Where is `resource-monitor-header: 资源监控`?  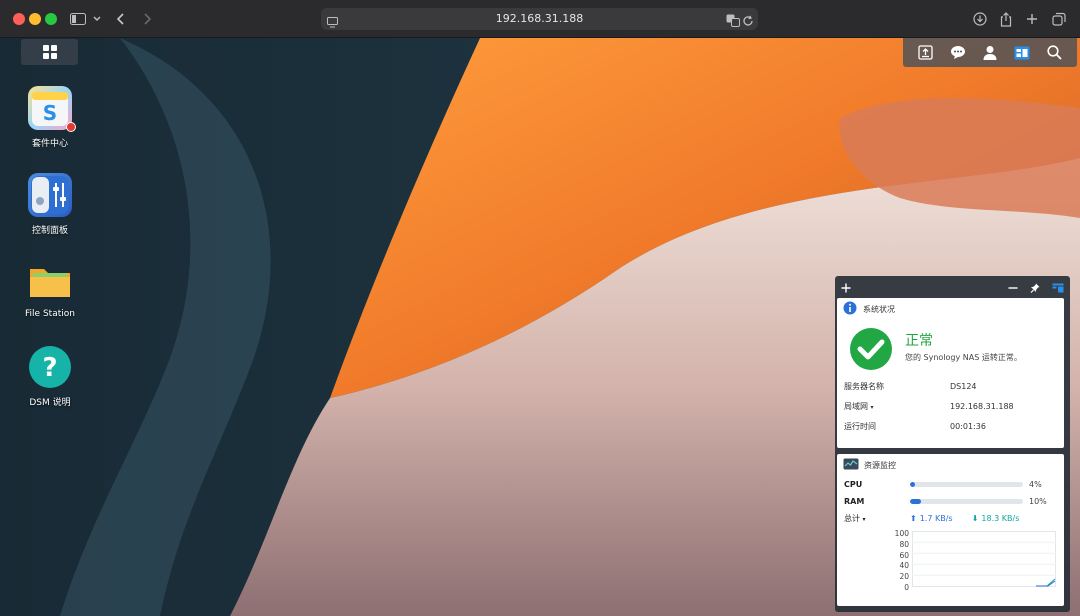
resource-monitor-header: 资源监控 is located at coordinates (950, 465).